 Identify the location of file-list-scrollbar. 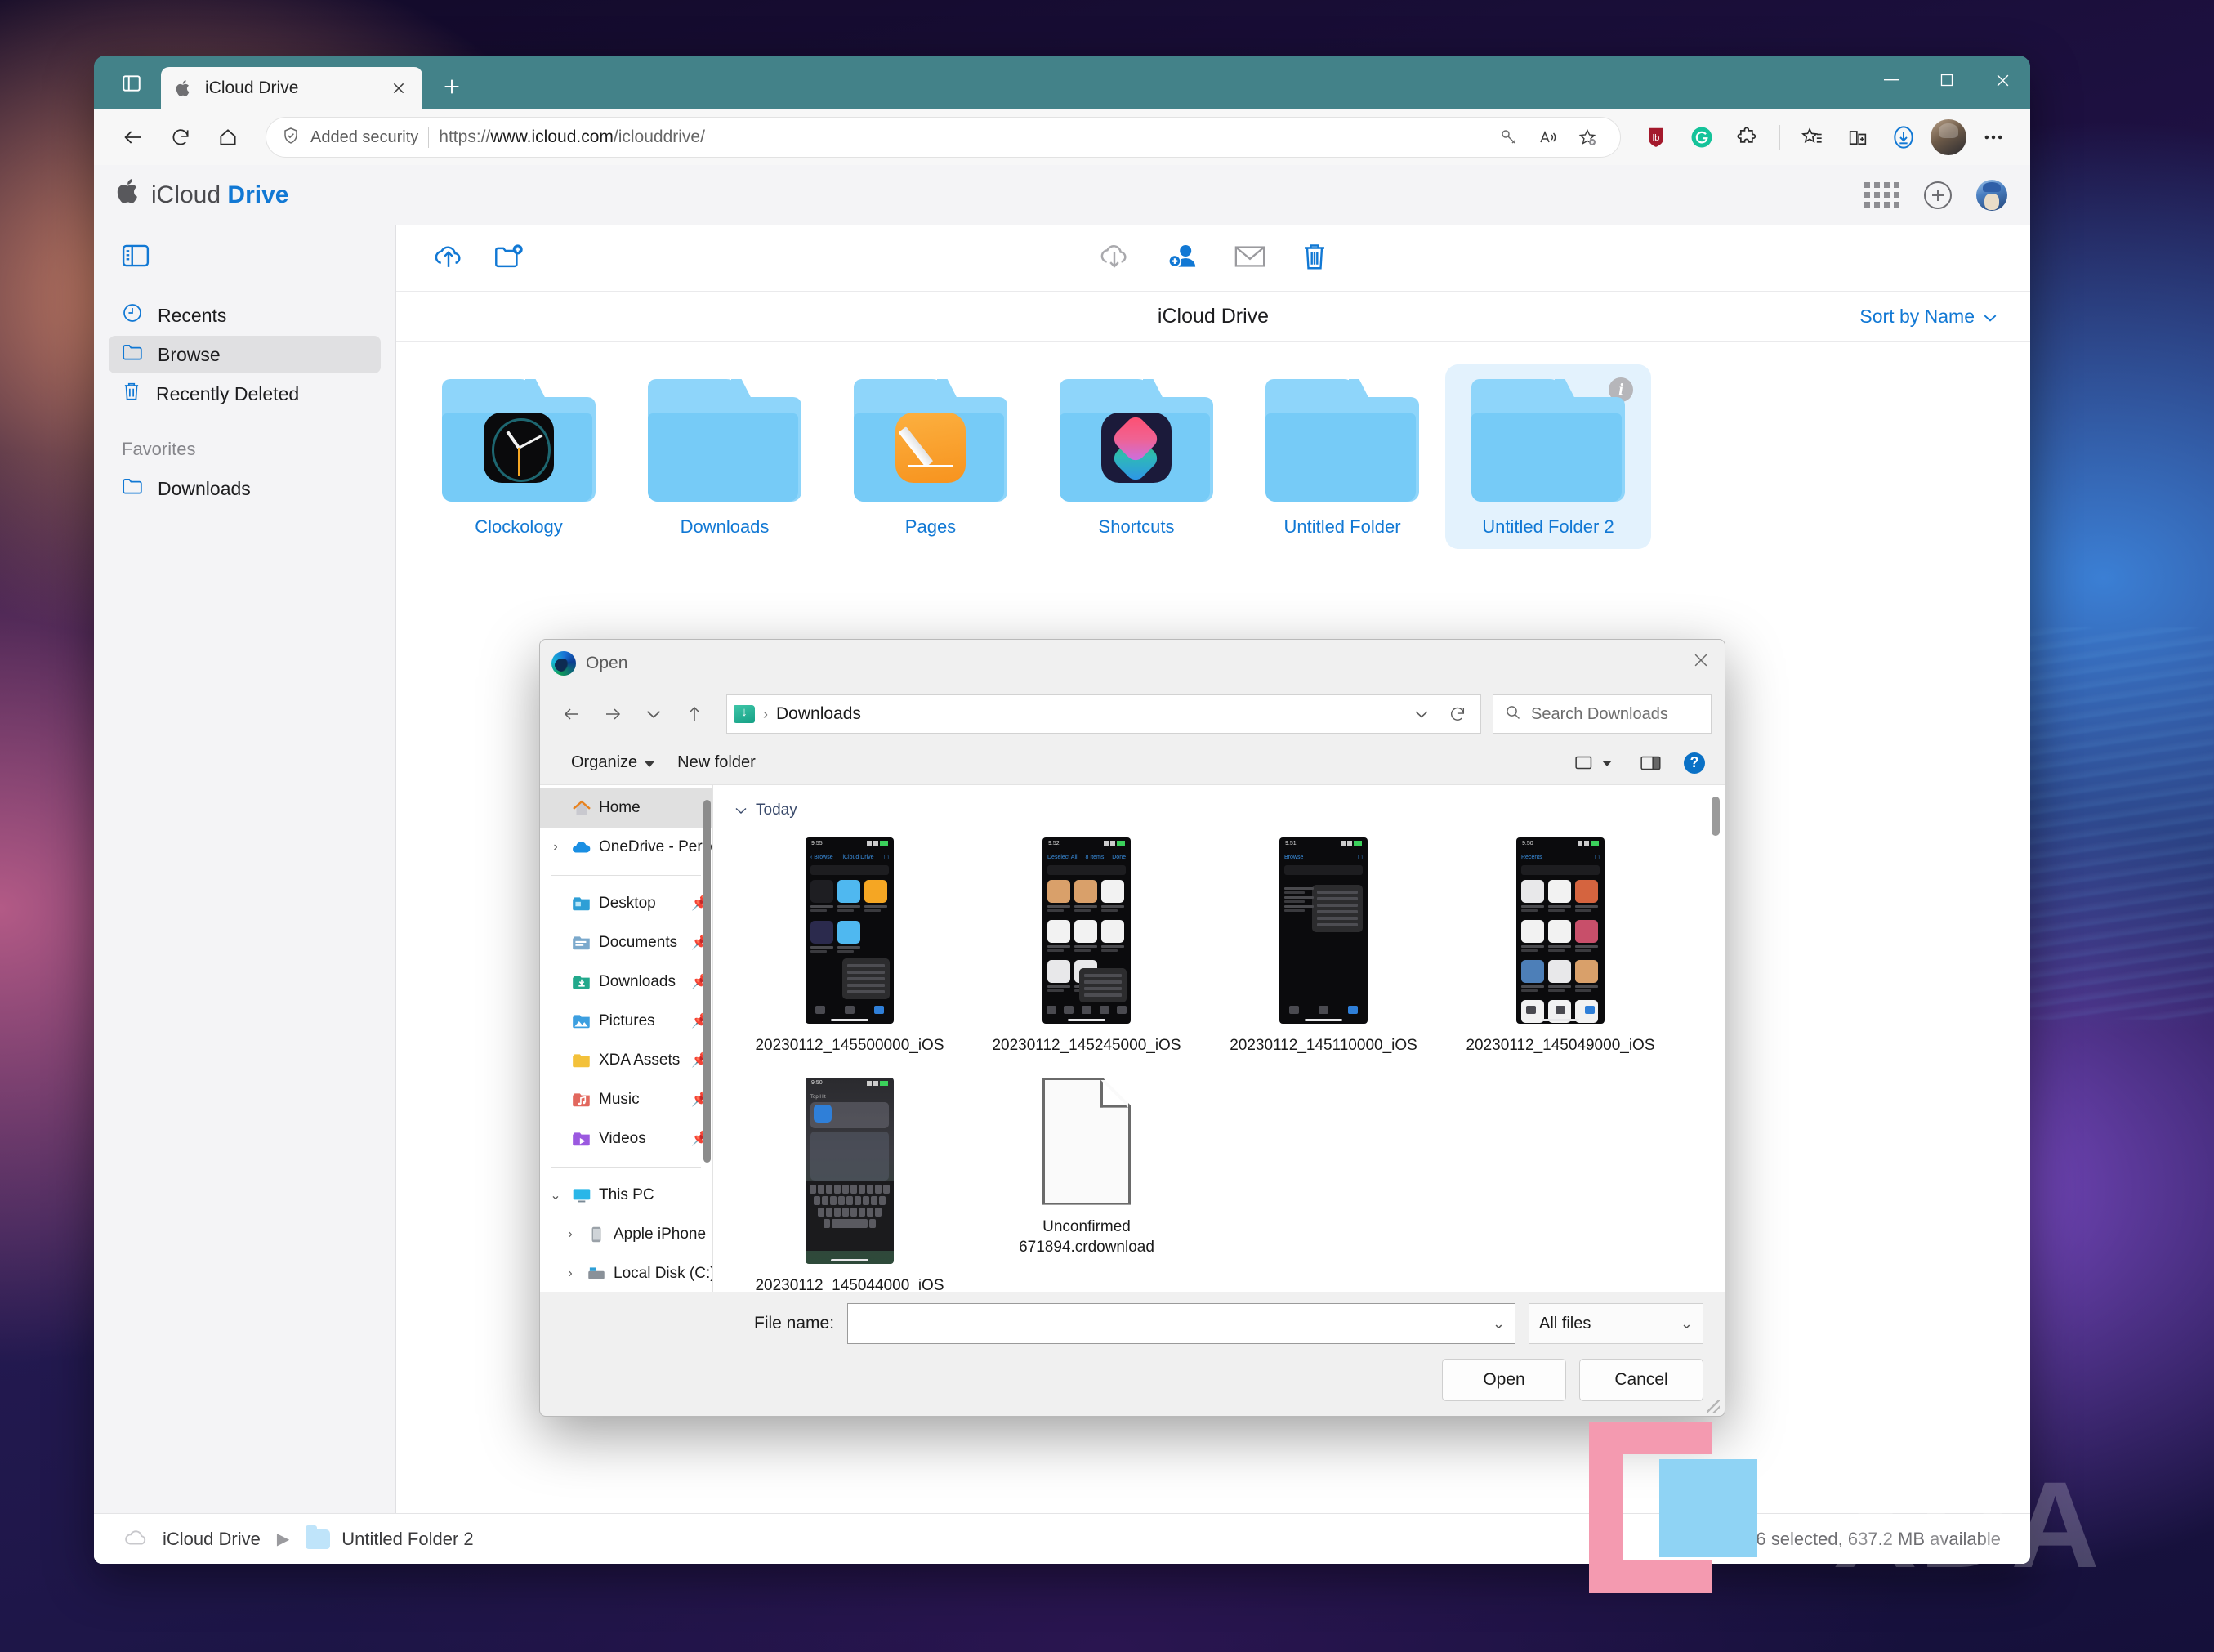
(1716, 816).